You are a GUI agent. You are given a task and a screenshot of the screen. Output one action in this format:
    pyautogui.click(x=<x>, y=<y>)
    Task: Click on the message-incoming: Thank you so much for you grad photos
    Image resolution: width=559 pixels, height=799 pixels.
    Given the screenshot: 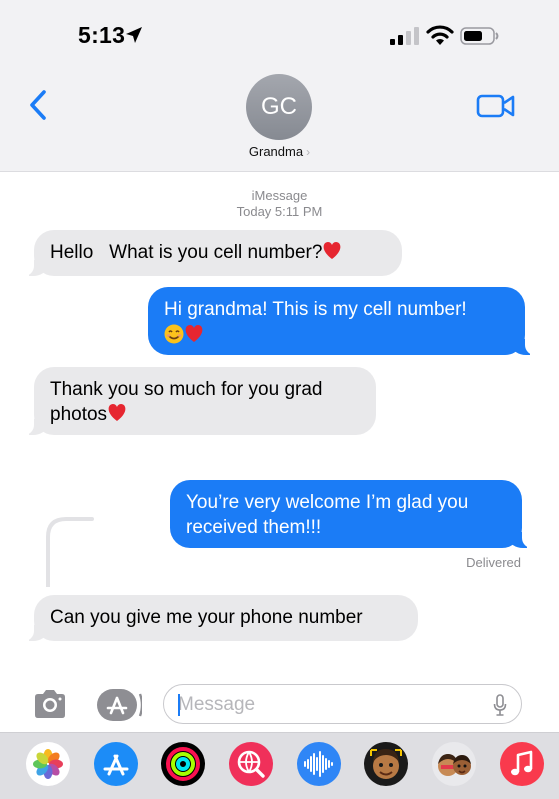 What is the action you would take?
    pyautogui.click(x=200, y=401)
    